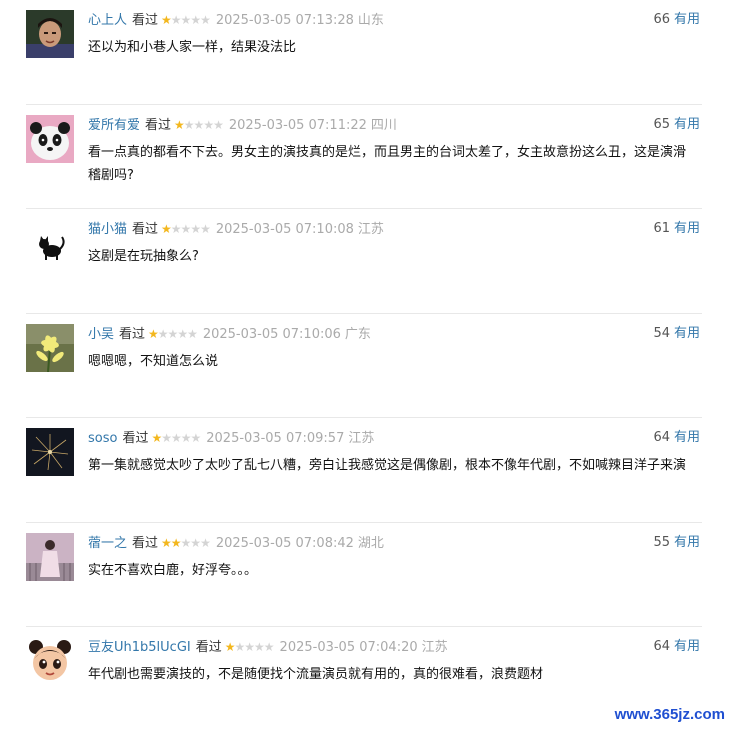 This screenshot has width=735, height=732. I want to click on panda-avatar-icon, so click(50, 138).